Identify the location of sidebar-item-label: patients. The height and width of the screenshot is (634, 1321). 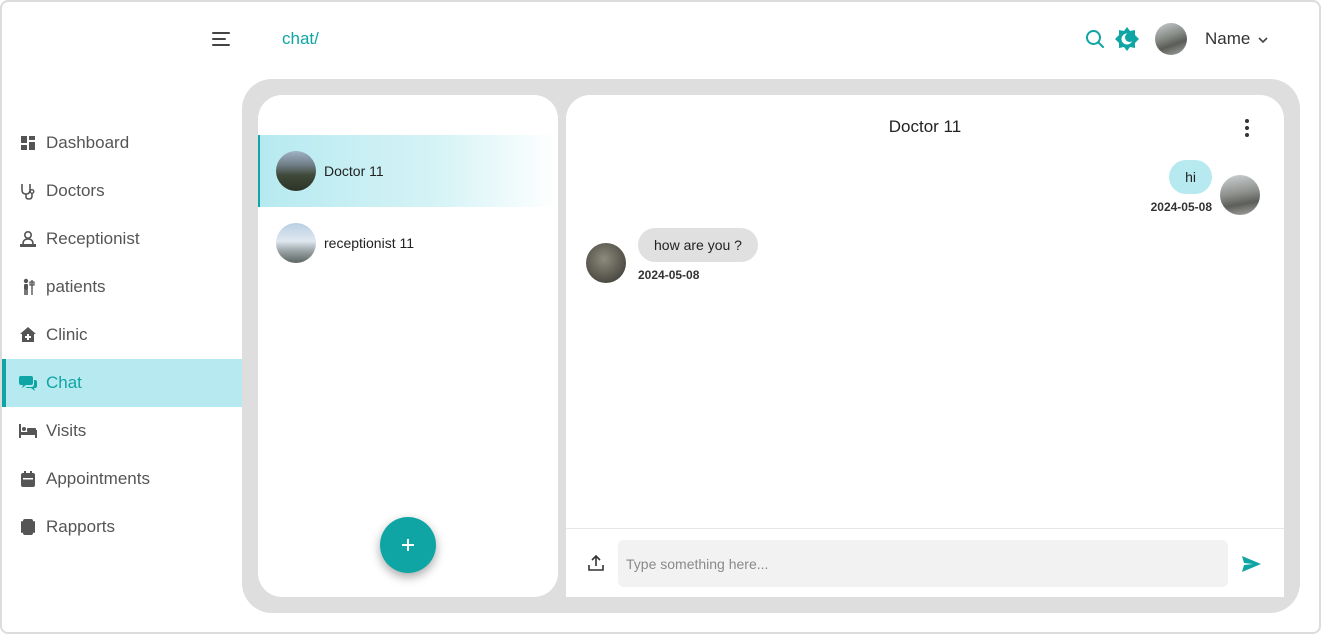
(76, 286).